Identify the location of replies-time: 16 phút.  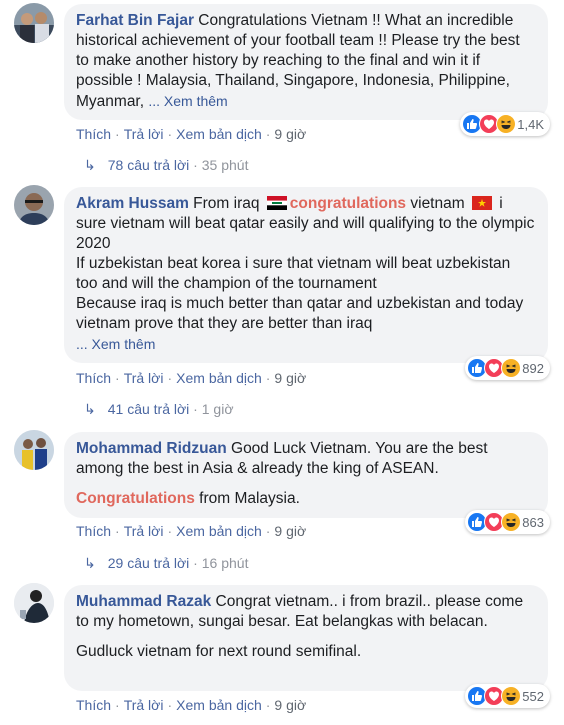
(225, 563).